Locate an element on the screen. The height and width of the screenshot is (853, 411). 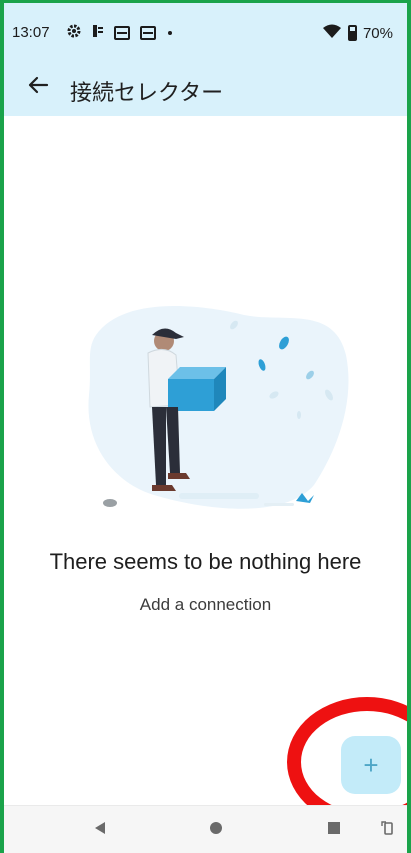
back-triangle-icon is located at coordinates (100, 830).